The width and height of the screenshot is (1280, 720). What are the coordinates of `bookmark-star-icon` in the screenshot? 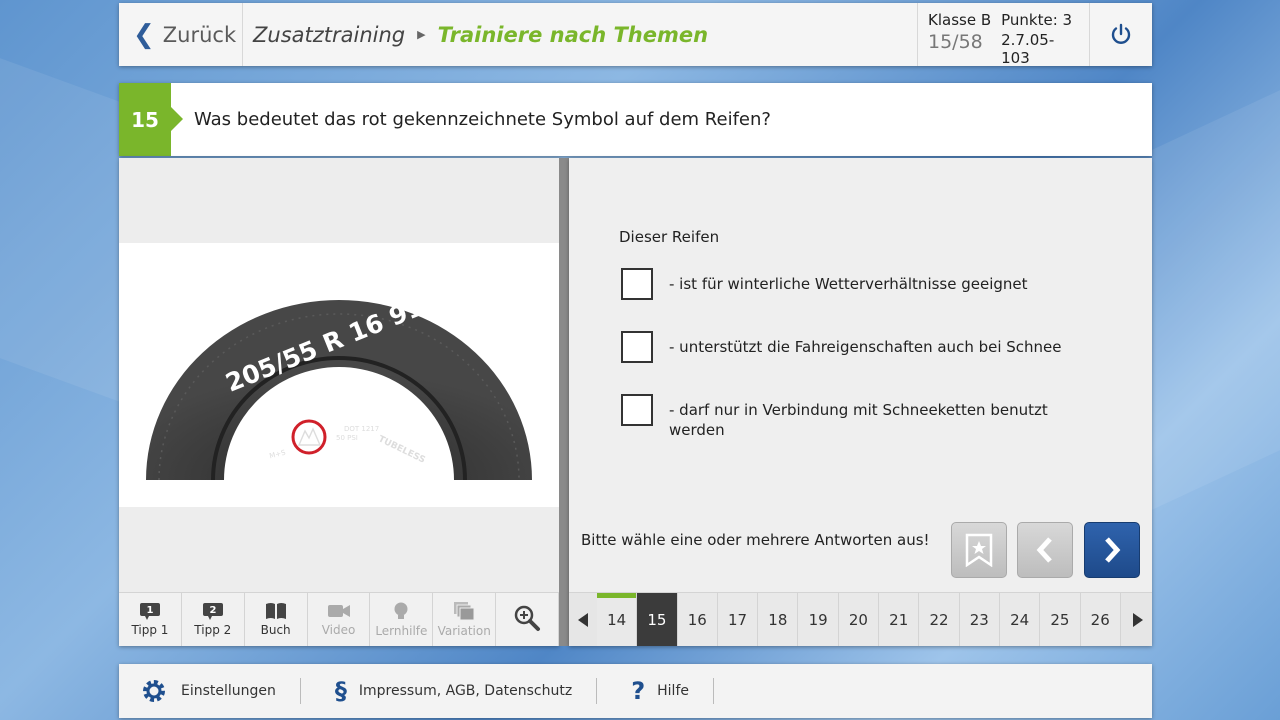 It's located at (979, 550).